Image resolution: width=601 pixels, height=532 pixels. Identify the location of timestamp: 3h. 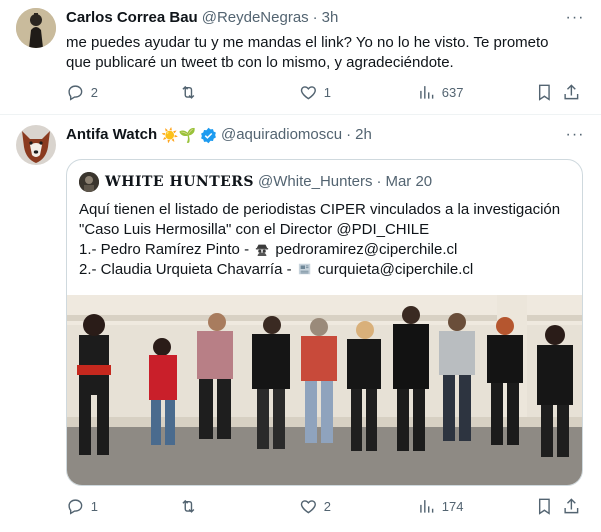
(330, 18).